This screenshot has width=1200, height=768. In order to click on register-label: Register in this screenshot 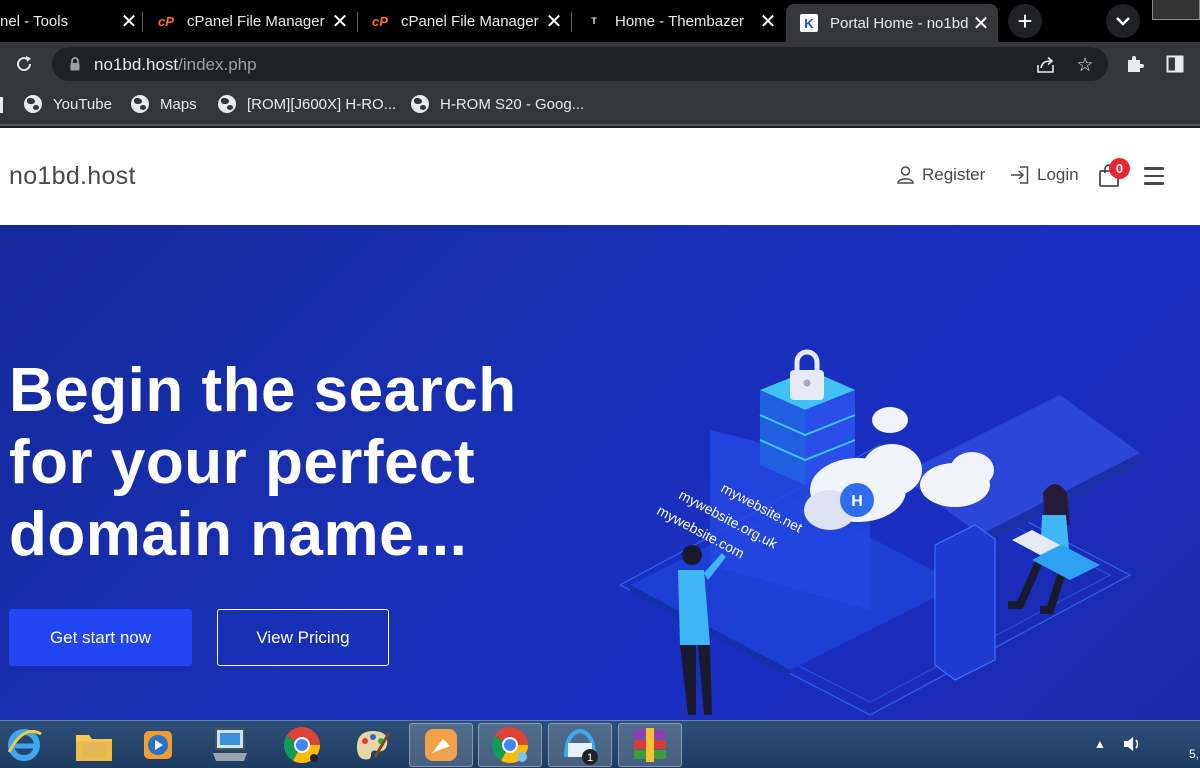, I will do `click(954, 174)`.